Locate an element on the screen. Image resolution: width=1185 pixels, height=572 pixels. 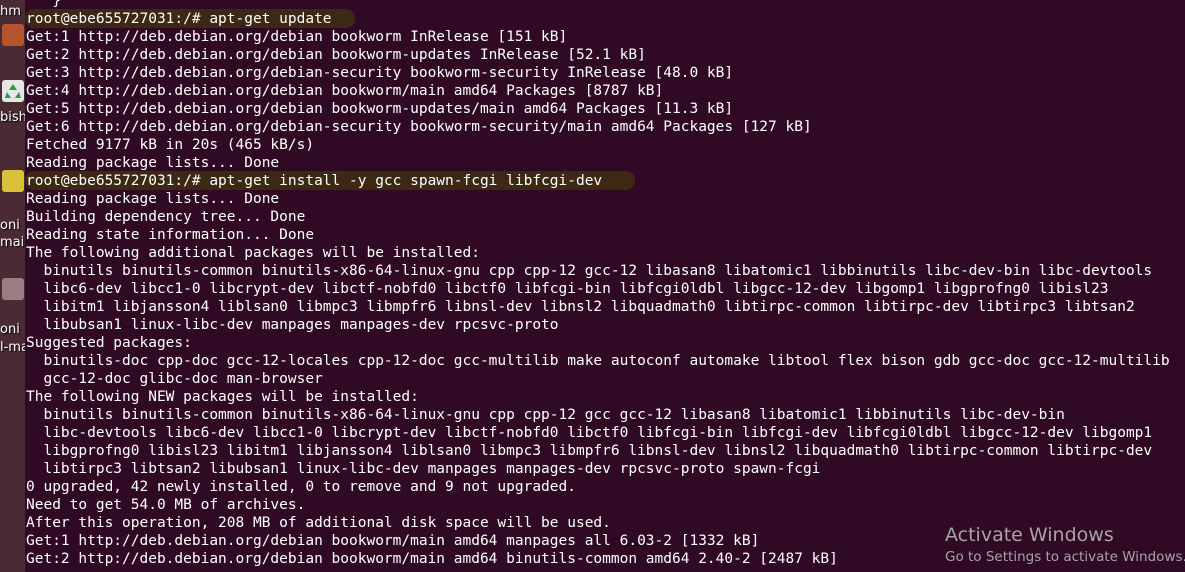
terminal-line: gcc-12-doc glibc-doc man-browser is located at coordinates (174, 379).